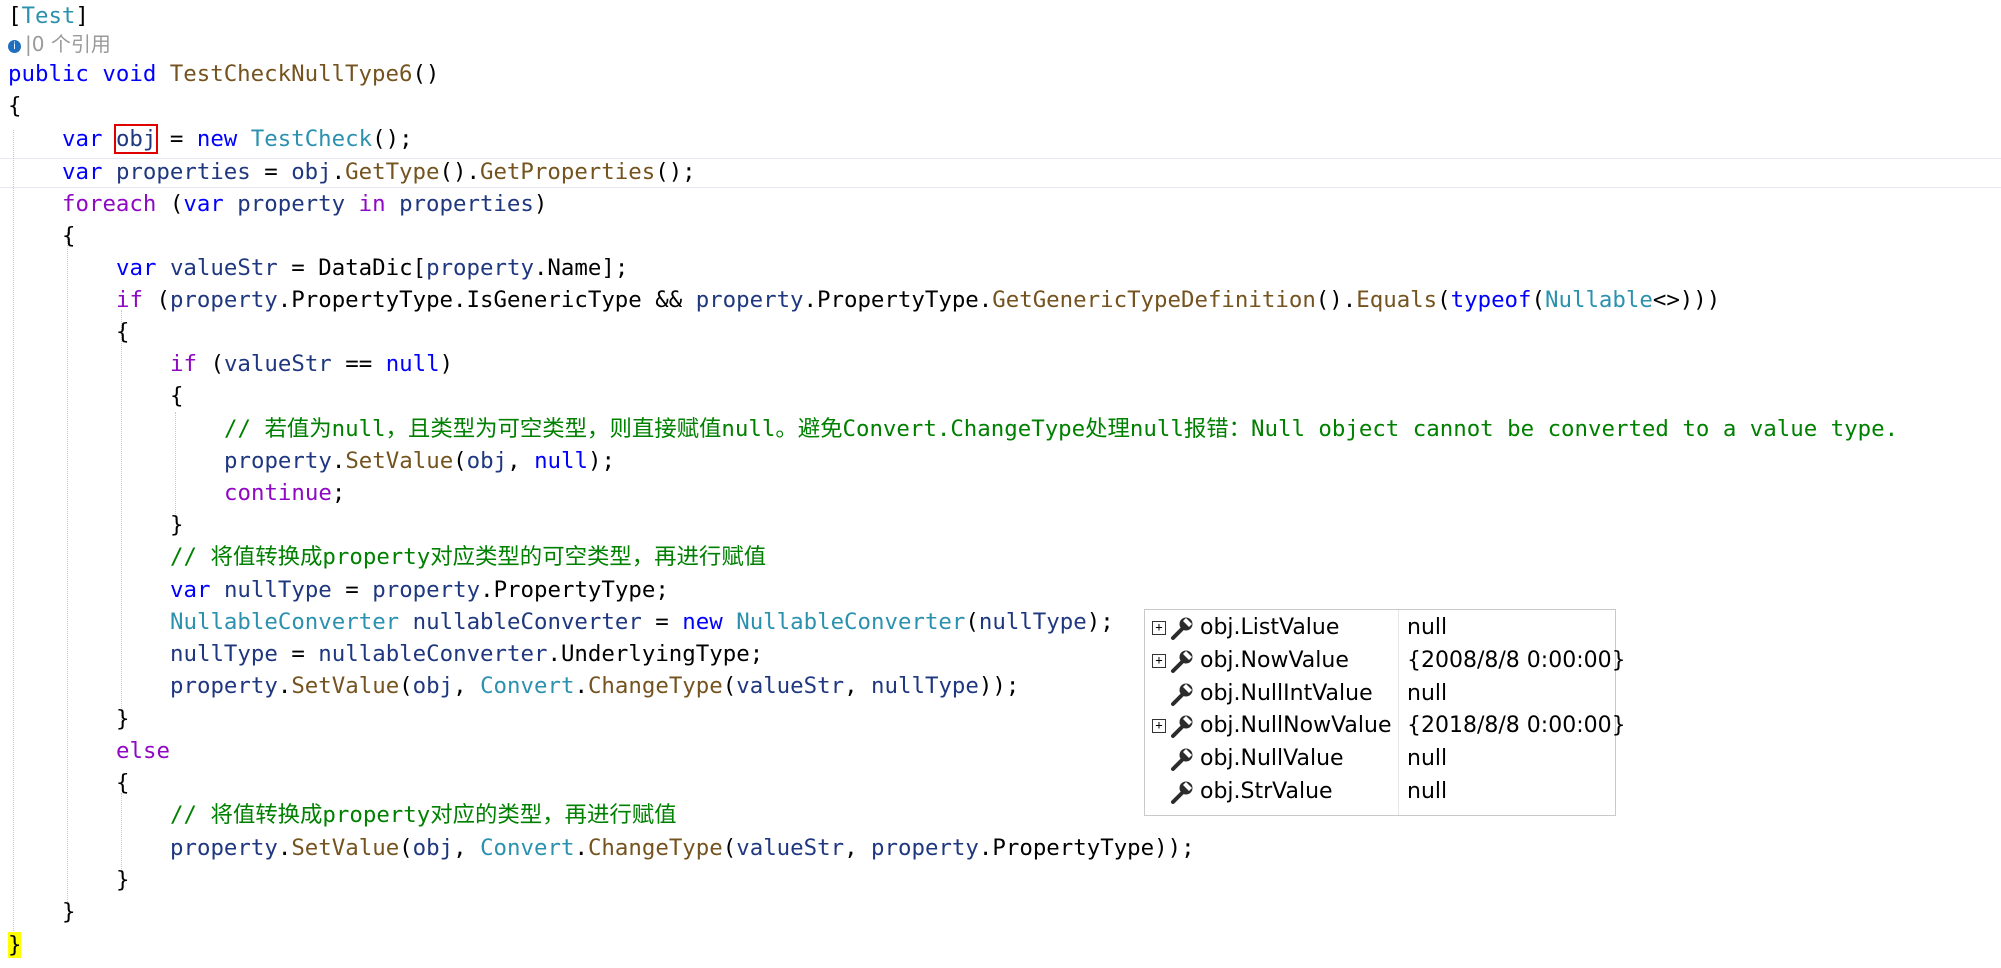  I want to click on code-line-else-open: {, so click(122, 783).